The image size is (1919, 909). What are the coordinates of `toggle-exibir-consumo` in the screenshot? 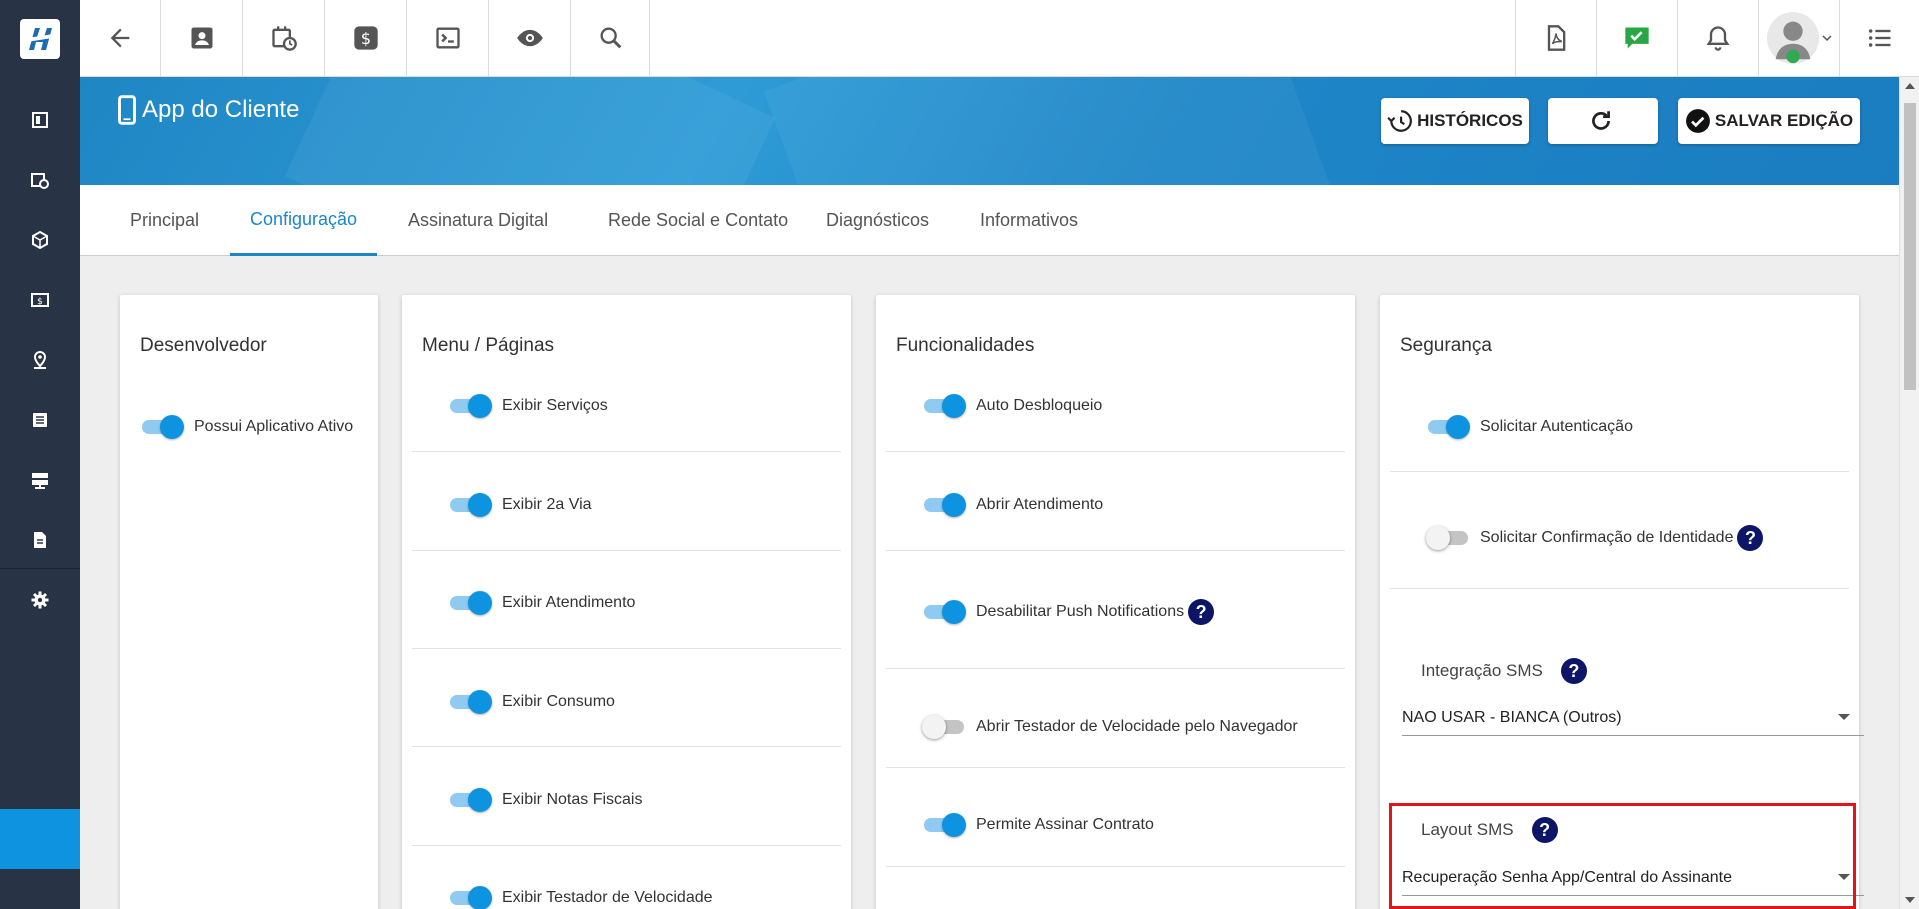 It's located at (470, 702).